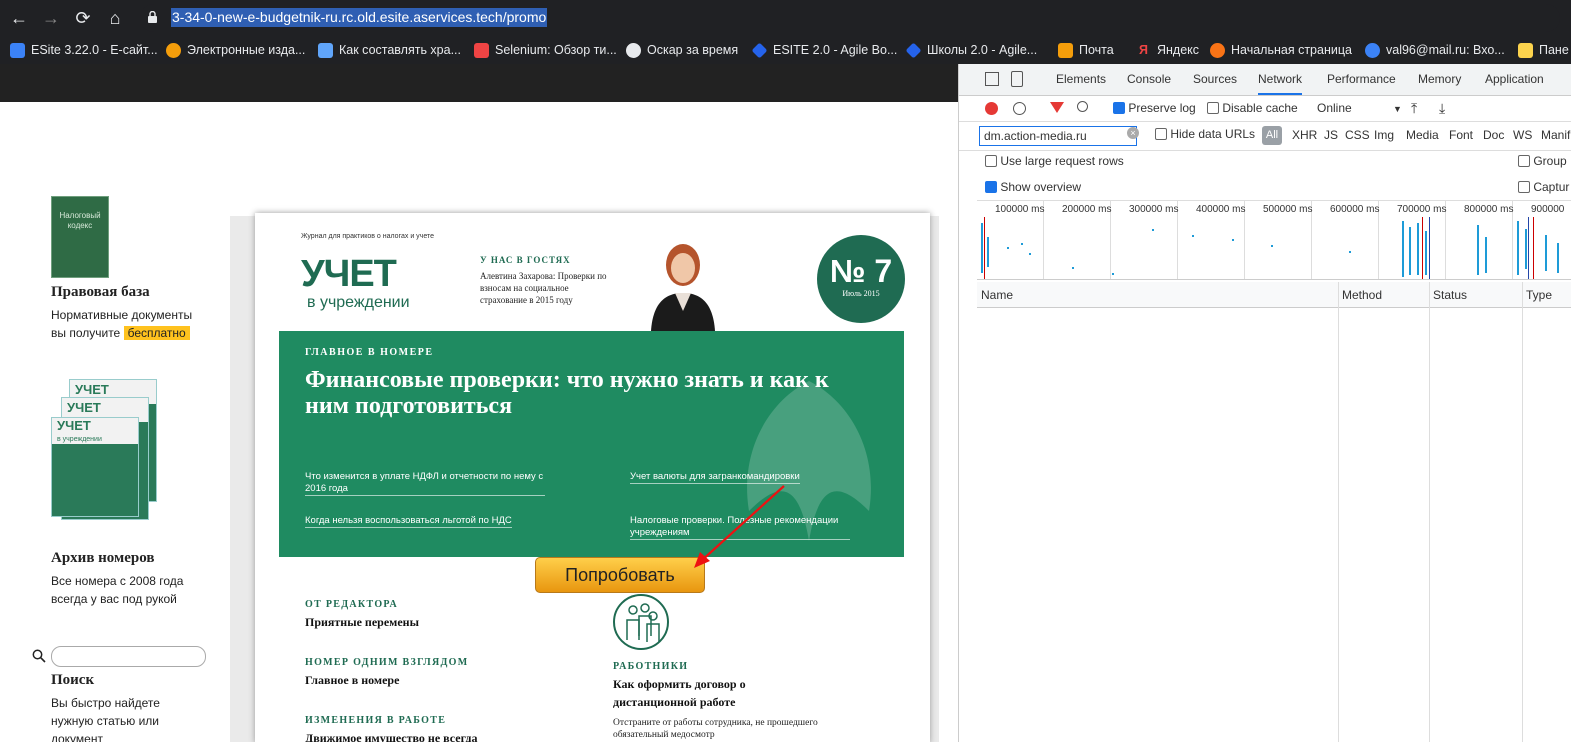 Image resolution: width=1571 pixels, height=742 pixels. I want to click on filter-icon, so click(1057, 107).